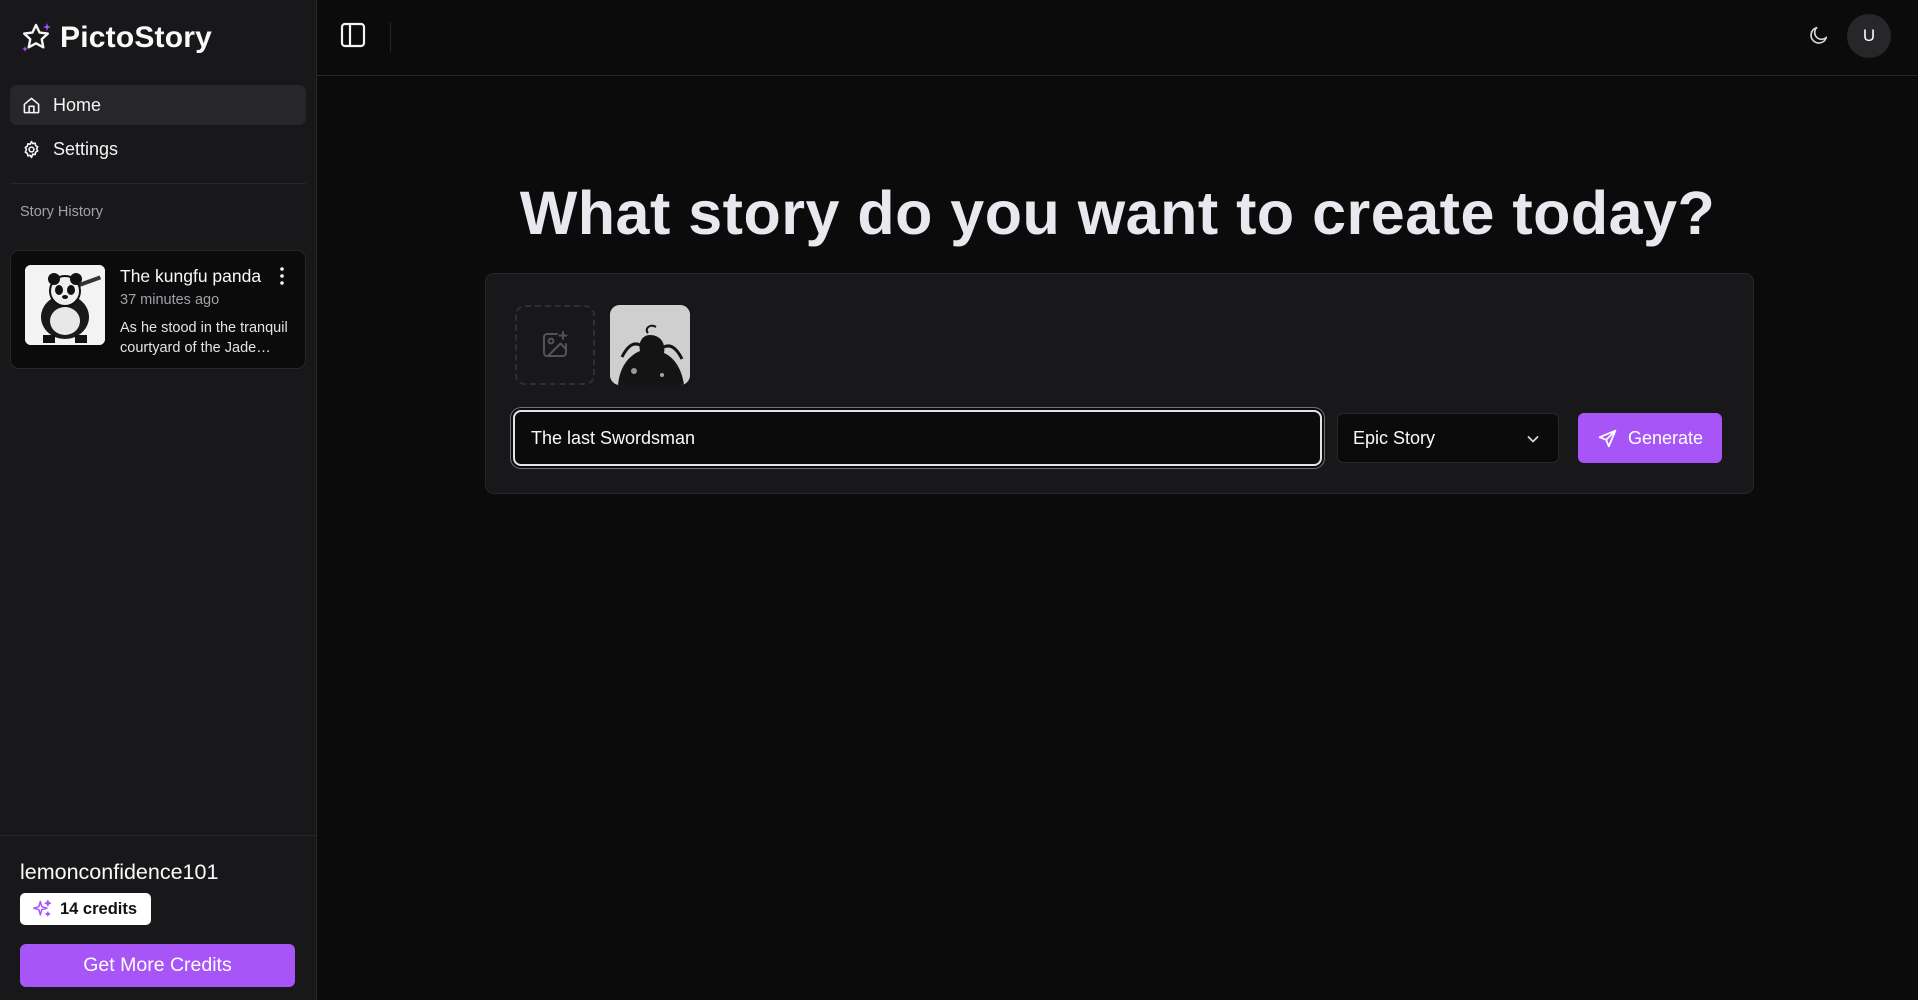 This screenshot has width=1918, height=1000. I want to click on add-image-icon, so click(555, 344).